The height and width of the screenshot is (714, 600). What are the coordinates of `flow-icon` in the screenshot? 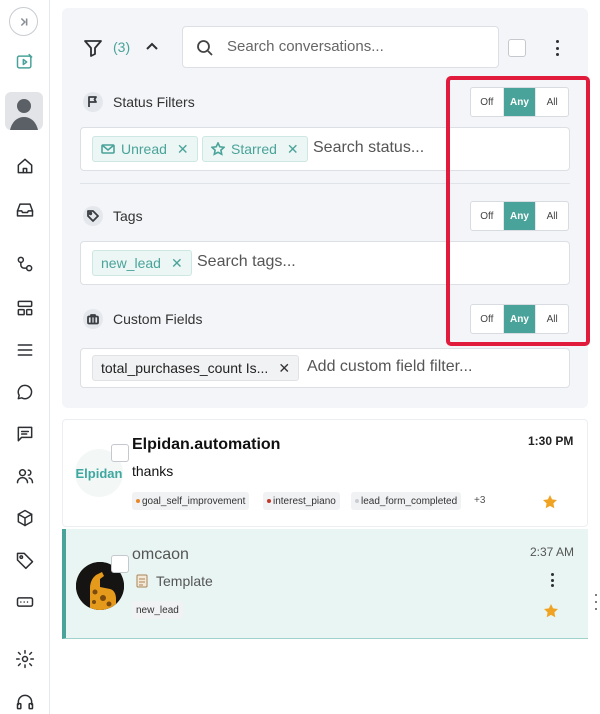 It's located at (25, 264).